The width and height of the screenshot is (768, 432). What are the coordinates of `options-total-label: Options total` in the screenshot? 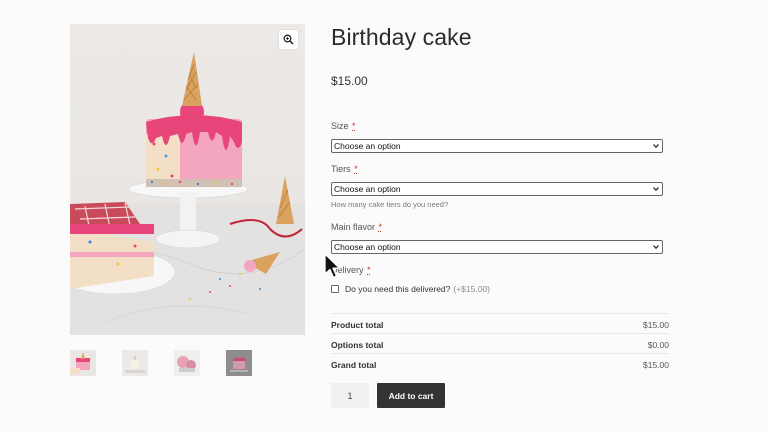 It's located at (357, 345).